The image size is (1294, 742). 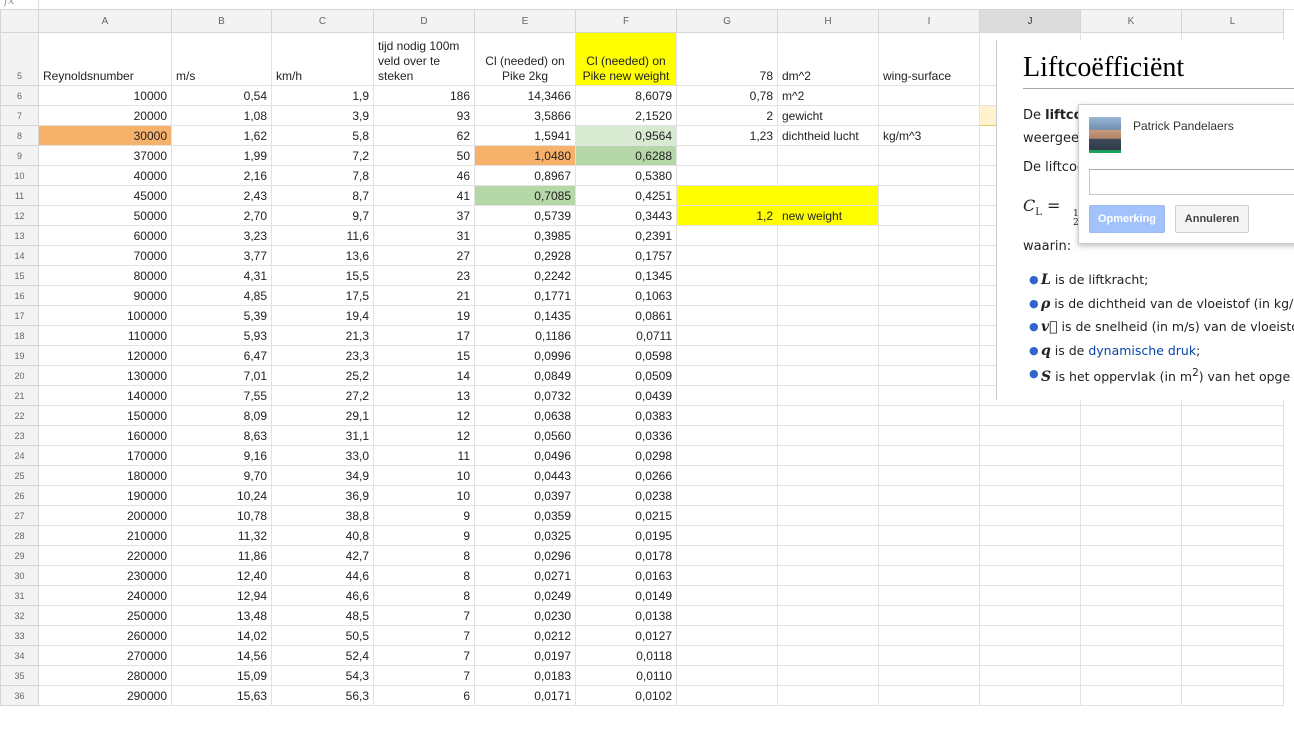 I want to click on cell: 11, so click(x=424, y=455).